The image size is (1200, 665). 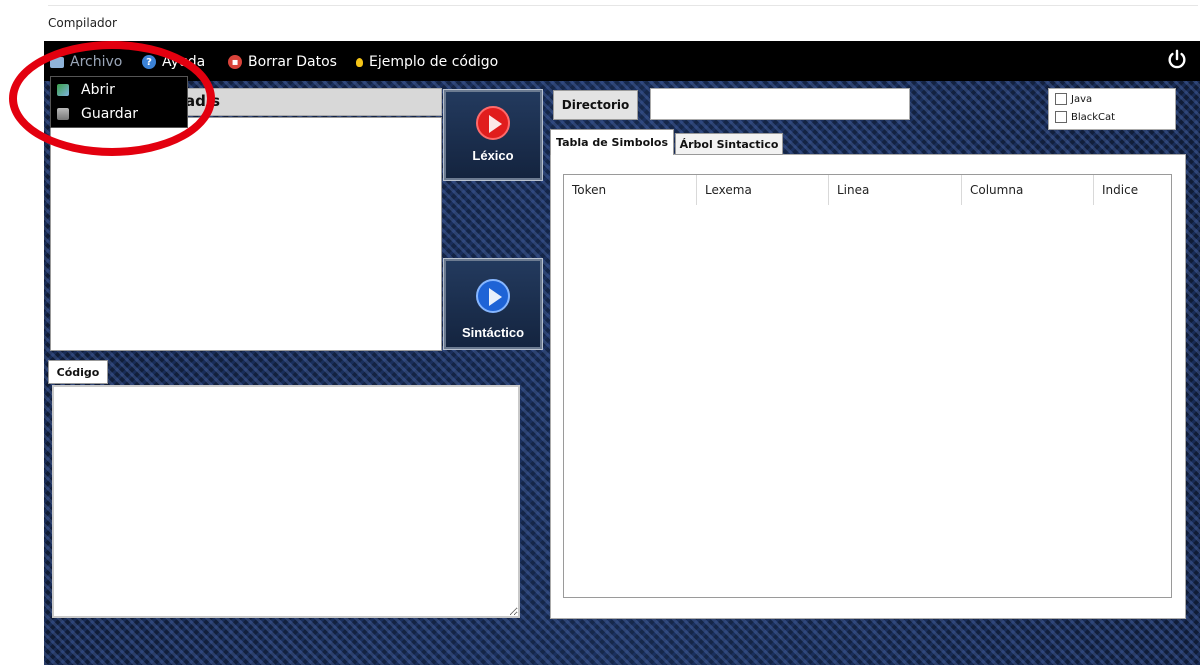 I want to click on archivo-dropdown-menu: Abrir Guardar, so click(x=119, y=102).